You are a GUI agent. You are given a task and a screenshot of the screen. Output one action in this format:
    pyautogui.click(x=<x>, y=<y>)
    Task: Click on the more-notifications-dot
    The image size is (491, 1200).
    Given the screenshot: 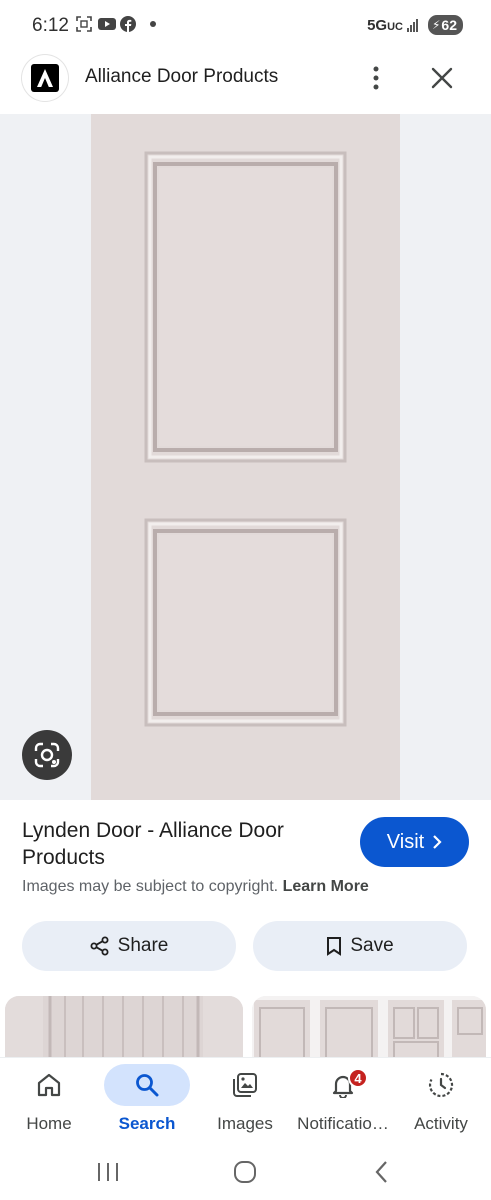 What is the action you would take?
    pyautogui.click(x=153, y=24)
    